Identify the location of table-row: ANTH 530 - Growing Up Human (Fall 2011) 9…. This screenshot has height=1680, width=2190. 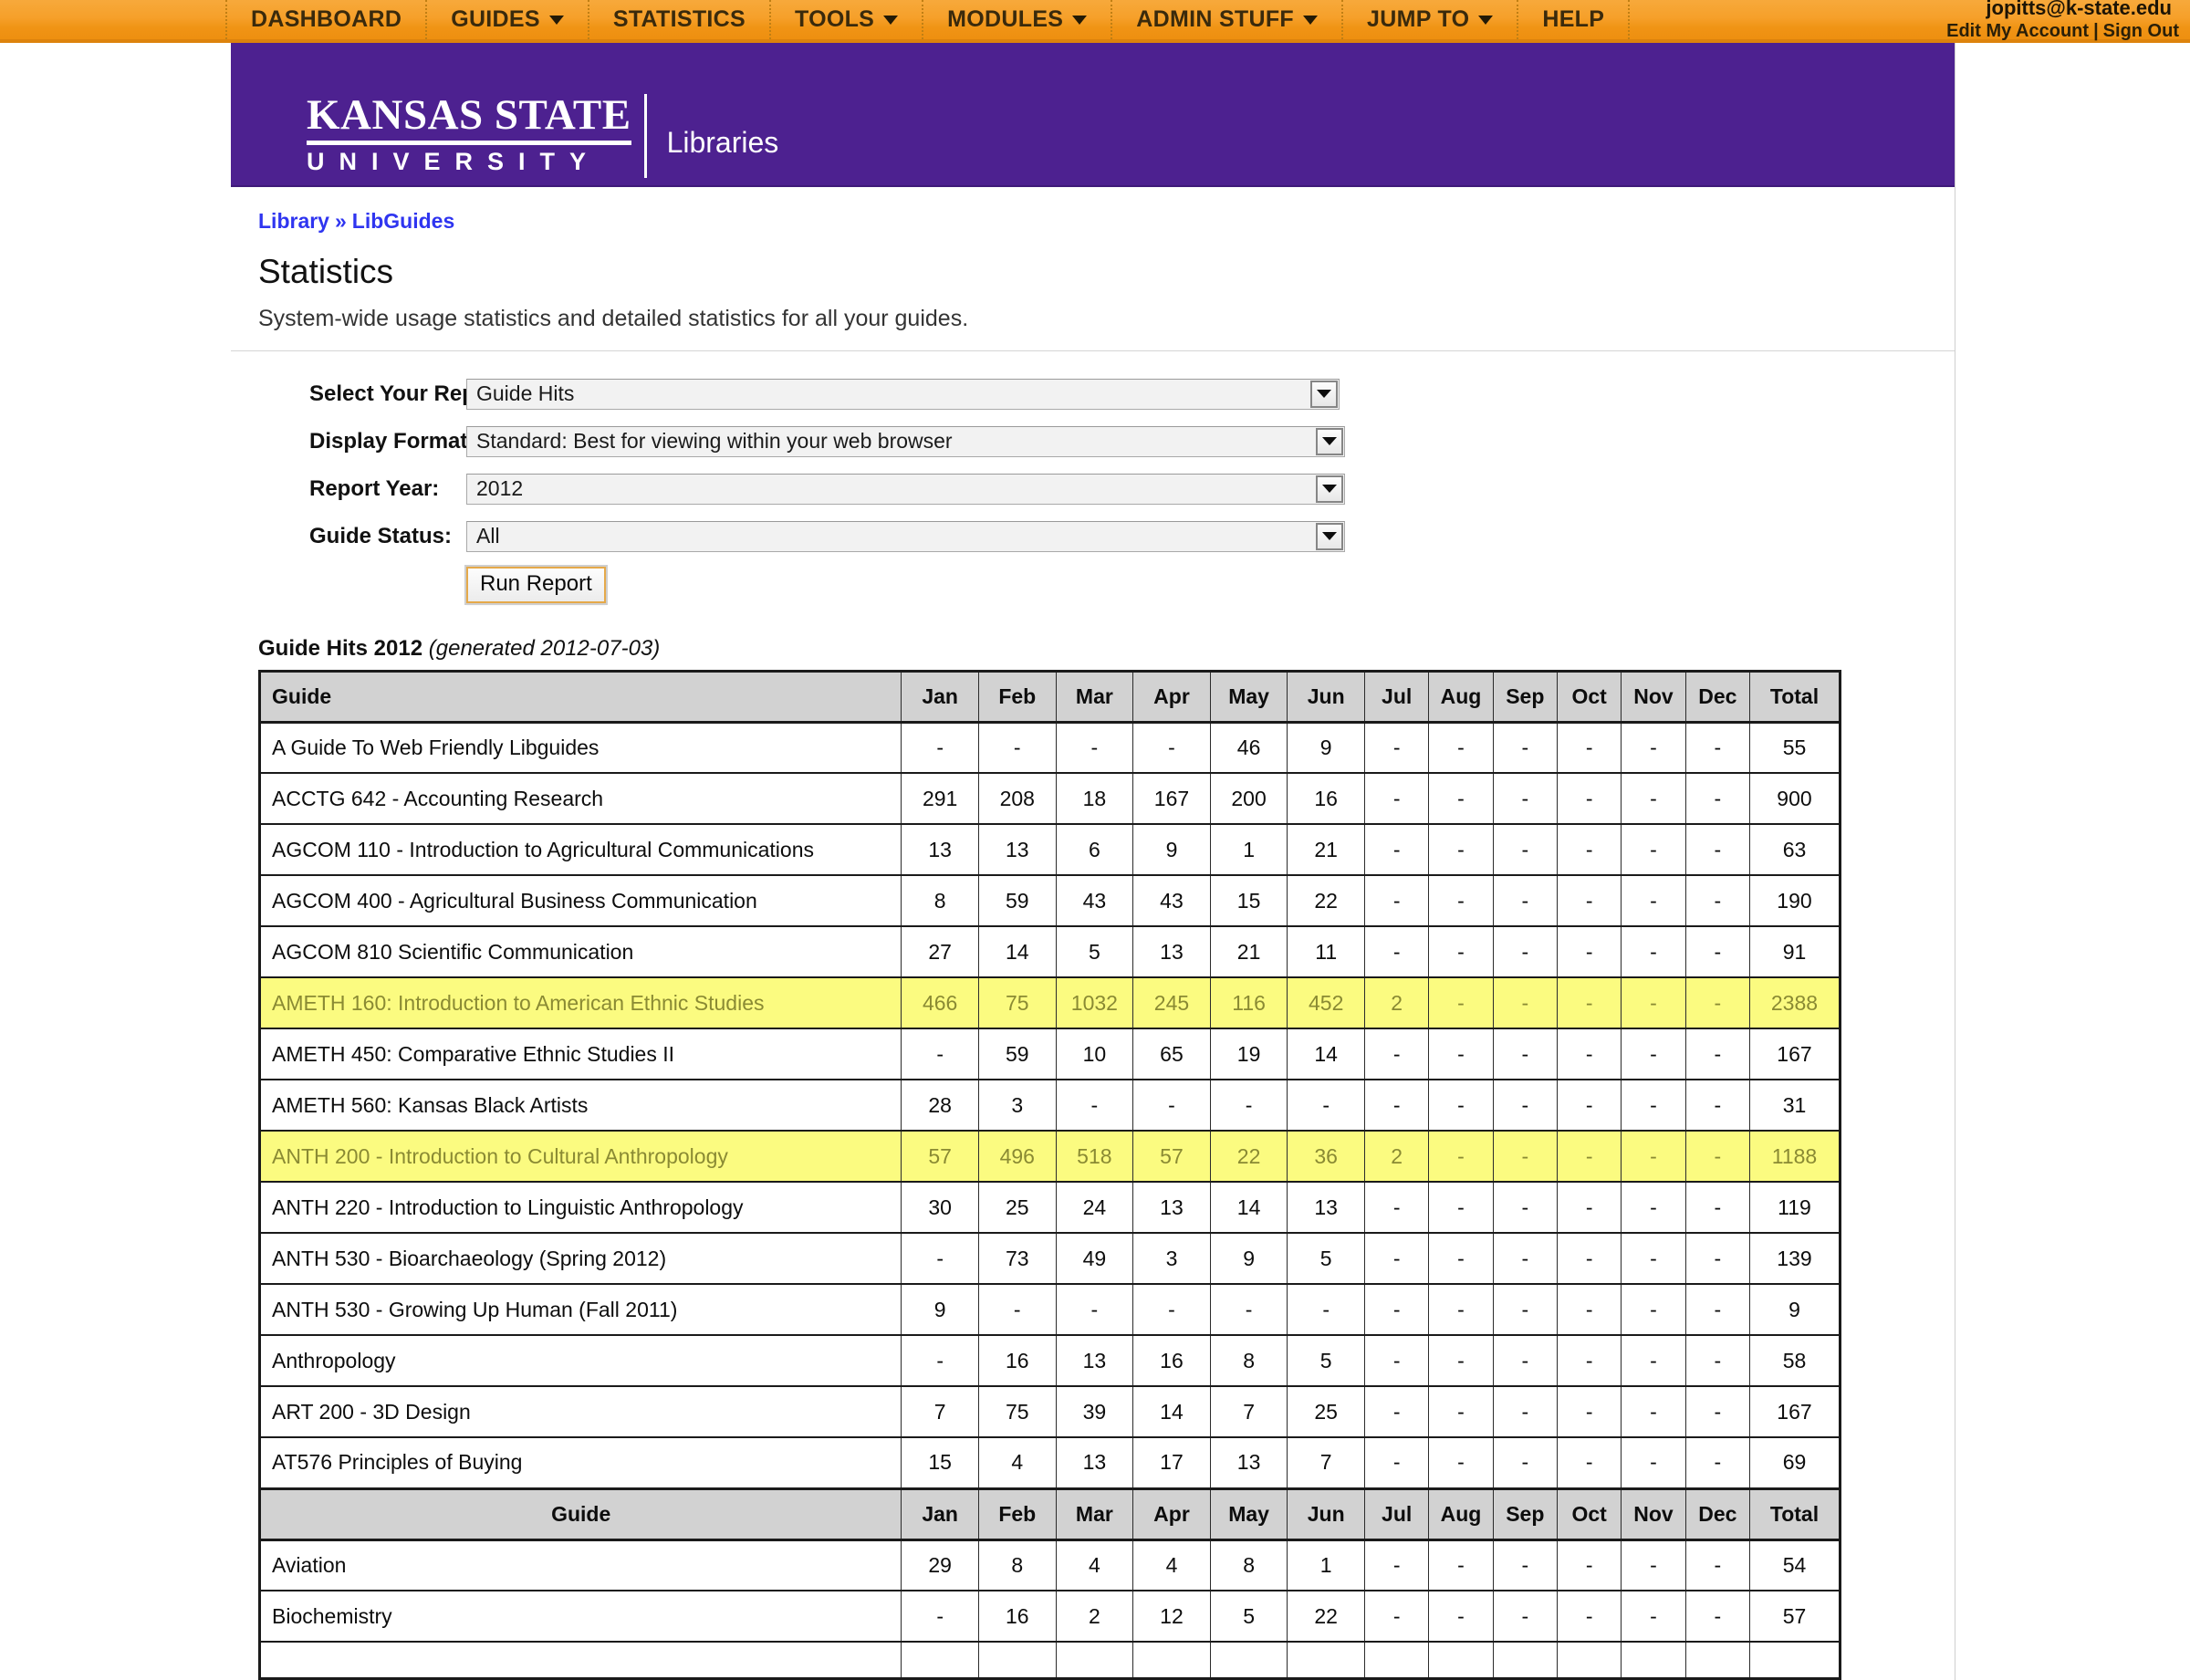
(1049, 1310).